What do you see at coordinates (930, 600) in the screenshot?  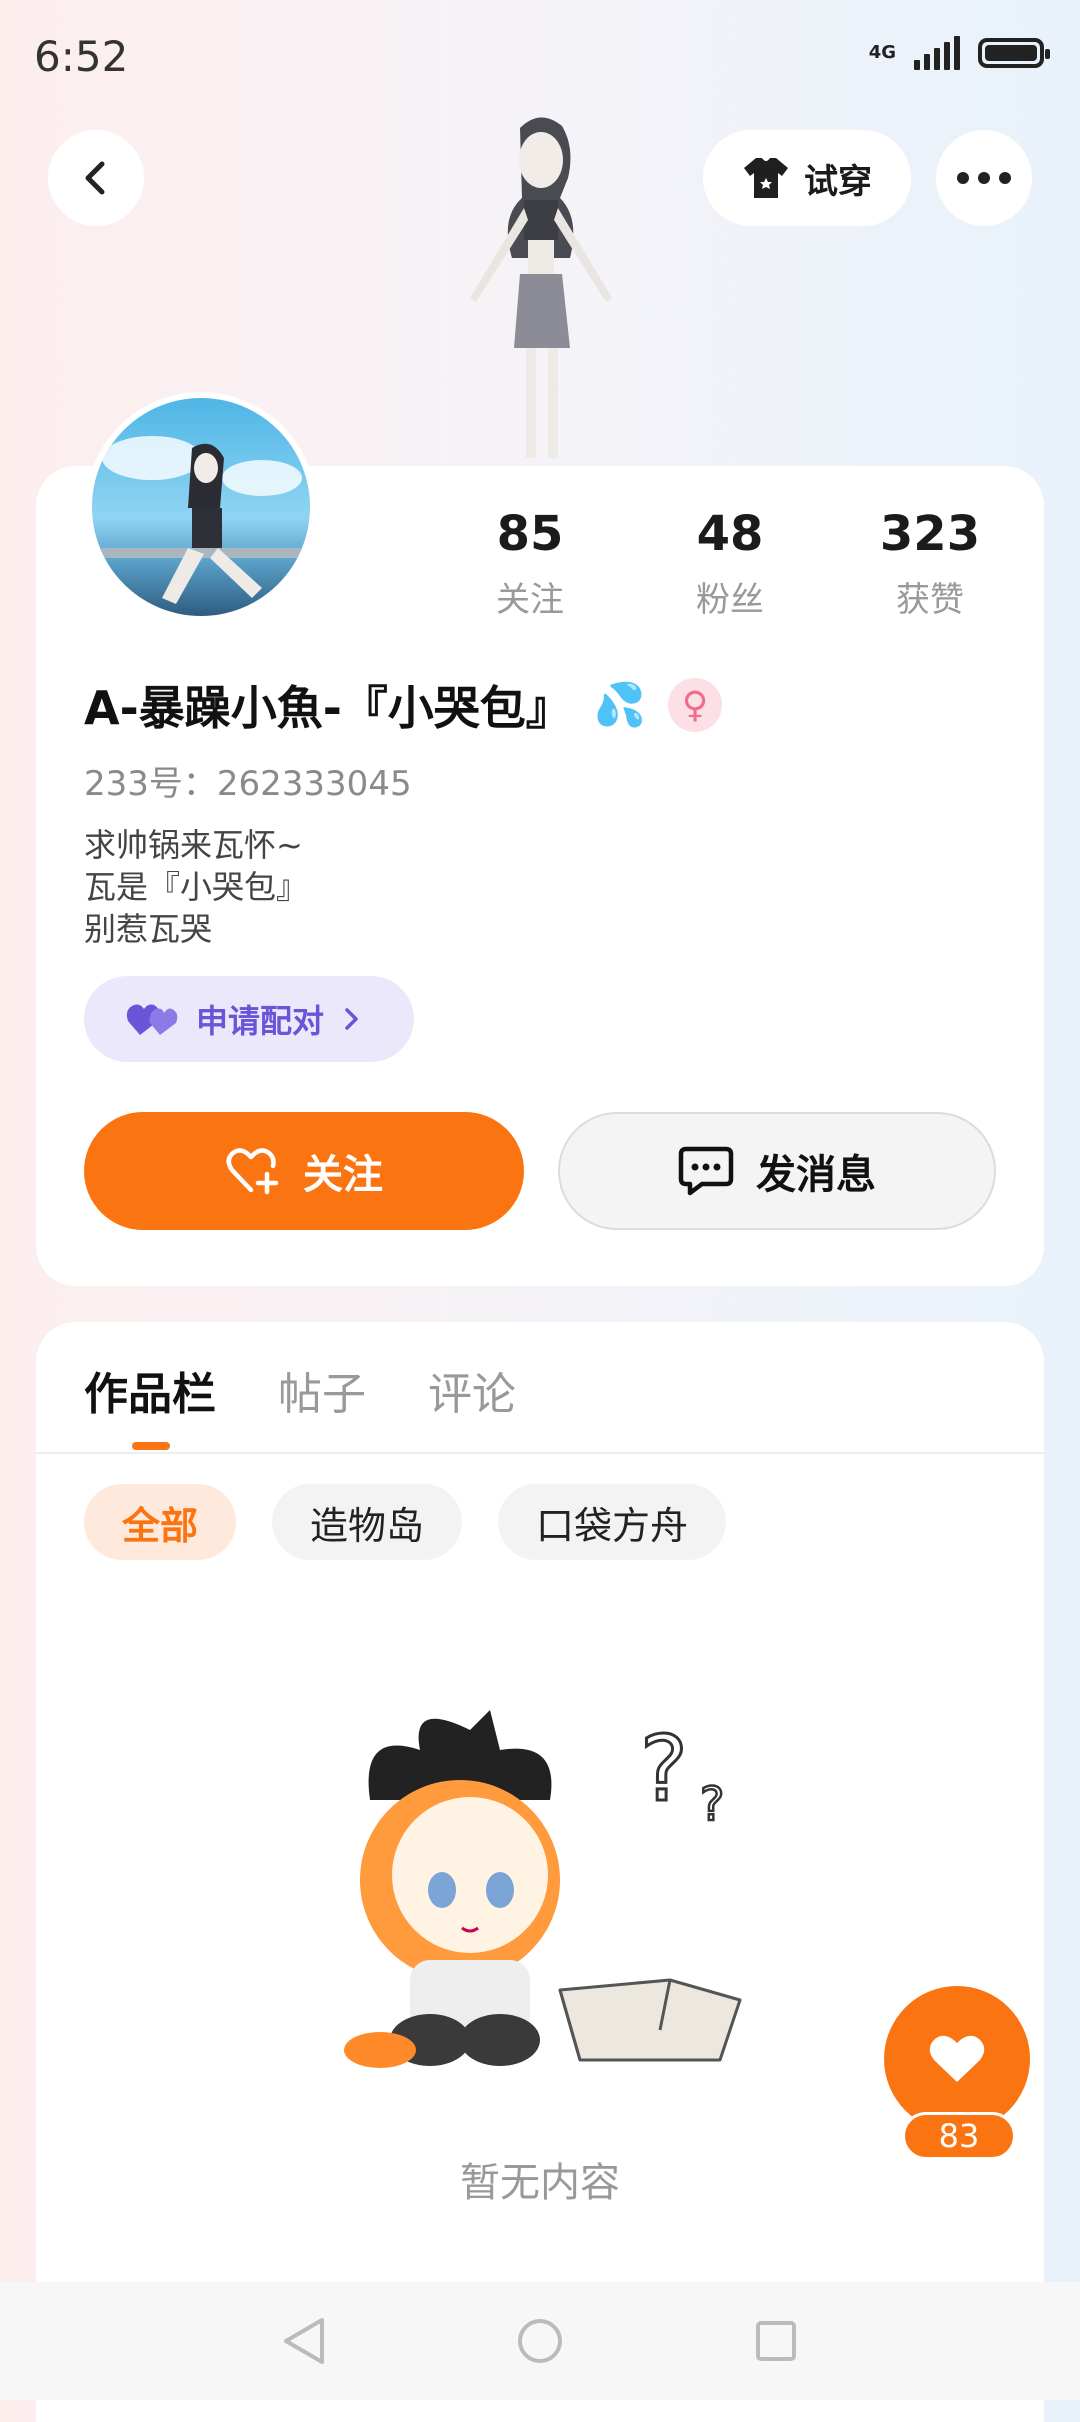 I see `stat-label: 获赞` at bounding box center [930, 600].